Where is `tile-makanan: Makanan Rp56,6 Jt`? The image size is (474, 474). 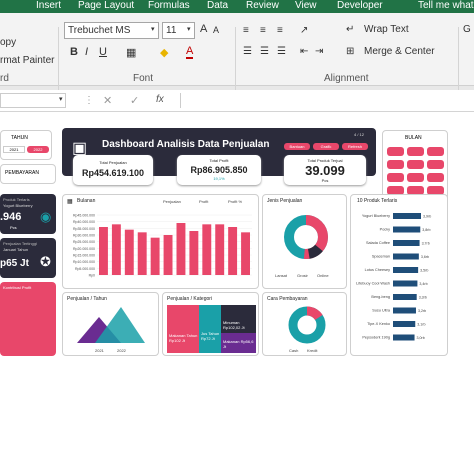 tile-makanan: Makanan Rp56,6 Jt is located at coordinates (238, 343).